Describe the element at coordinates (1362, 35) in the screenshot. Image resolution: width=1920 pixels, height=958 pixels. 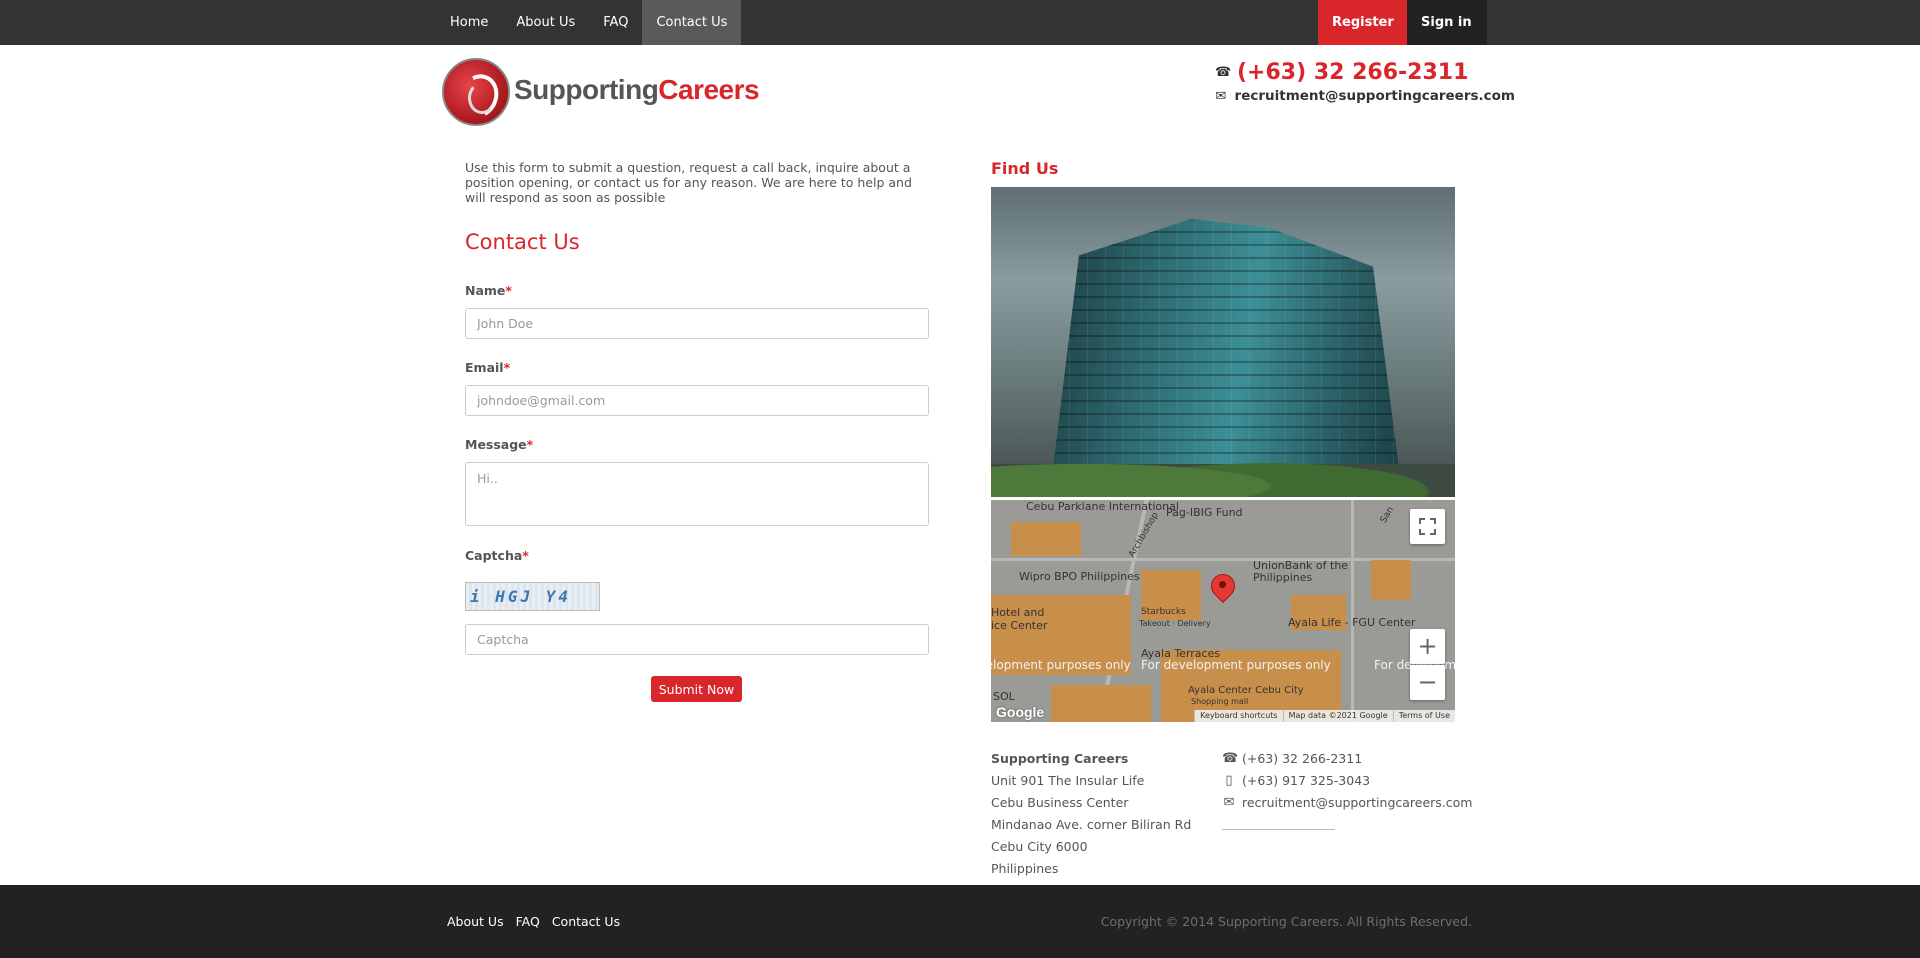
I see `register-dropdown: Register` at that location.